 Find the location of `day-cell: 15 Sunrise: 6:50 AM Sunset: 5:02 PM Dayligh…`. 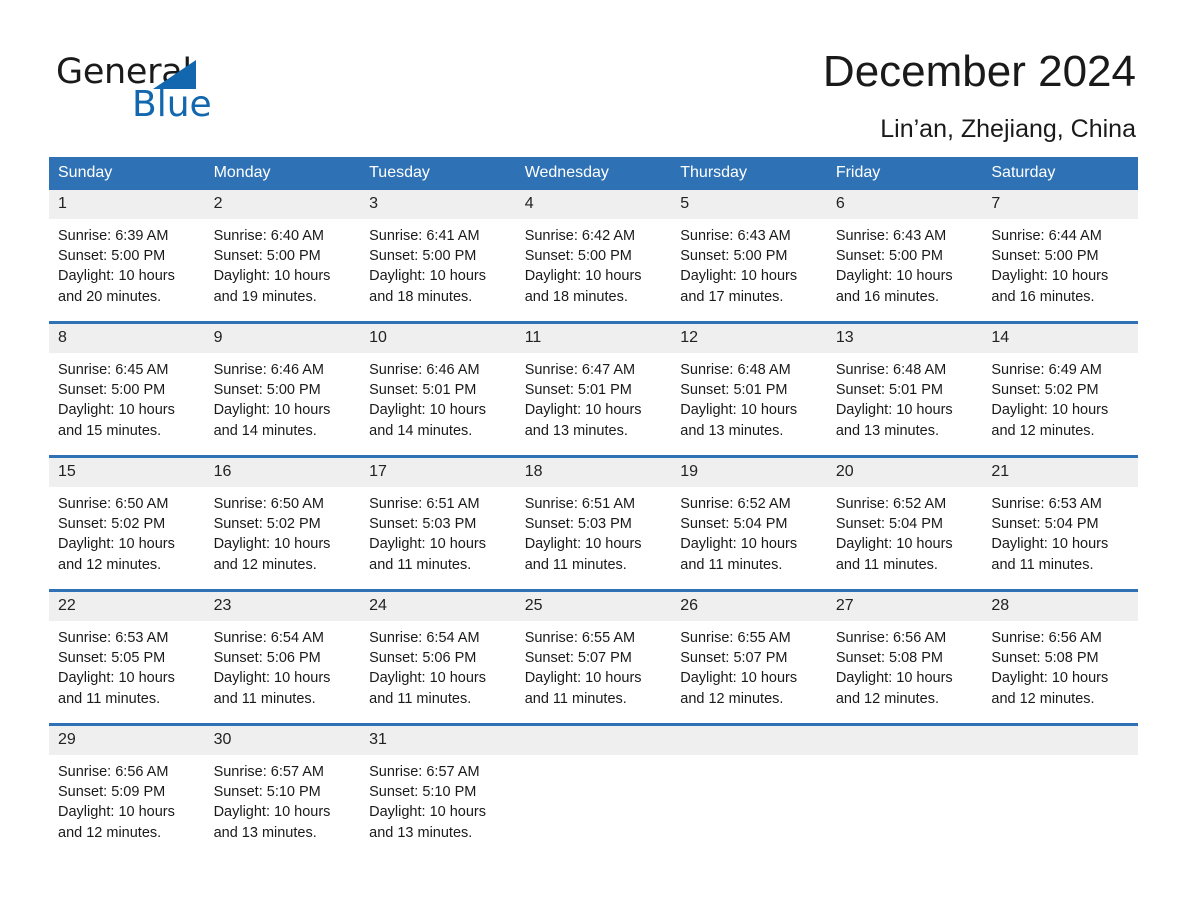

day-cell: 15 Sunrise: 6:50 AM Sunset: 5:02 PM Dayligh… is located at coordinates (127, 523).